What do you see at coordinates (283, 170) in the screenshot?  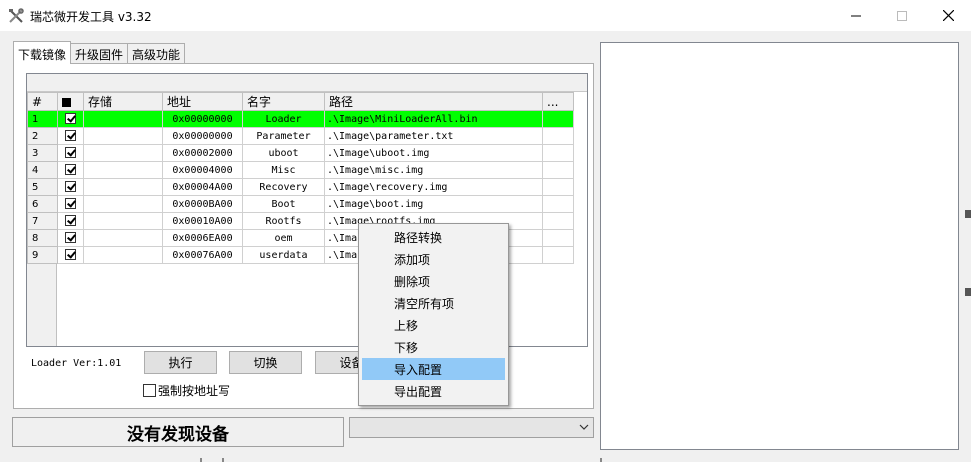 I see `row-name: Misc` at bounding box center [283, 170].